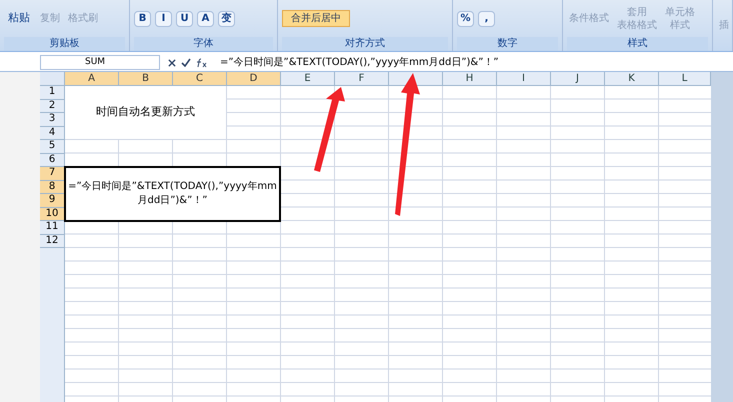 This screenshot has height=402, width=733. Describe the element at coordinates (52, 93) in the screenshot. I see `row-header: 1` at that location.